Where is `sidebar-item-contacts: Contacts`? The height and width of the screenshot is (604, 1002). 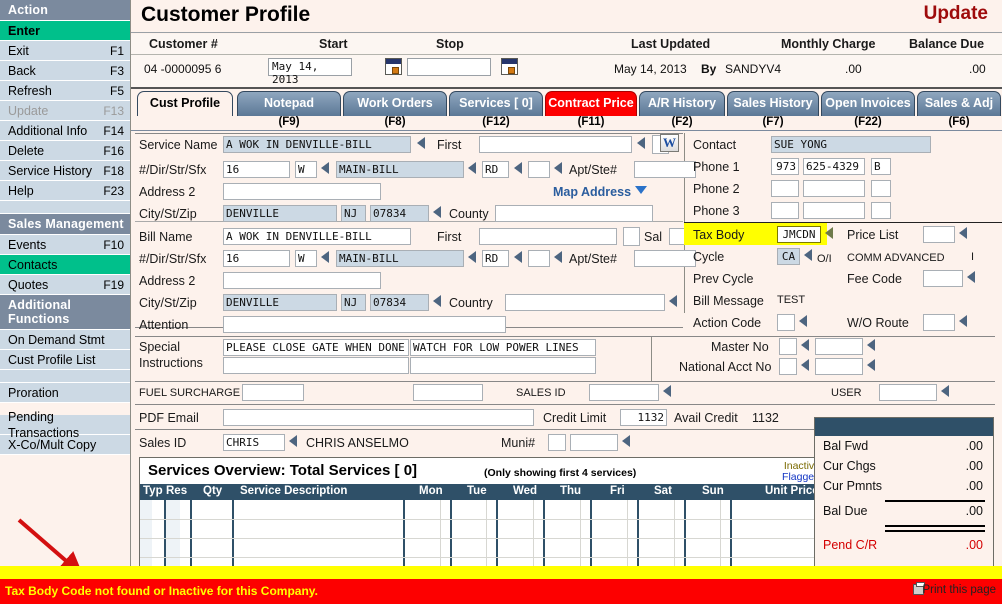
sidebar-item-contacts: Contacts is located at coordinates (65, 265).